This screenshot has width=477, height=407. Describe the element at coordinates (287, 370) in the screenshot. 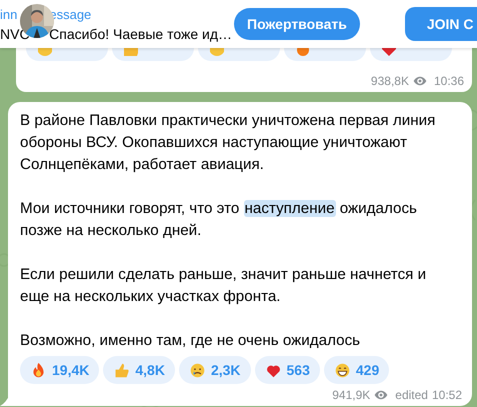

I see `reaction-chip: 563` at that location.